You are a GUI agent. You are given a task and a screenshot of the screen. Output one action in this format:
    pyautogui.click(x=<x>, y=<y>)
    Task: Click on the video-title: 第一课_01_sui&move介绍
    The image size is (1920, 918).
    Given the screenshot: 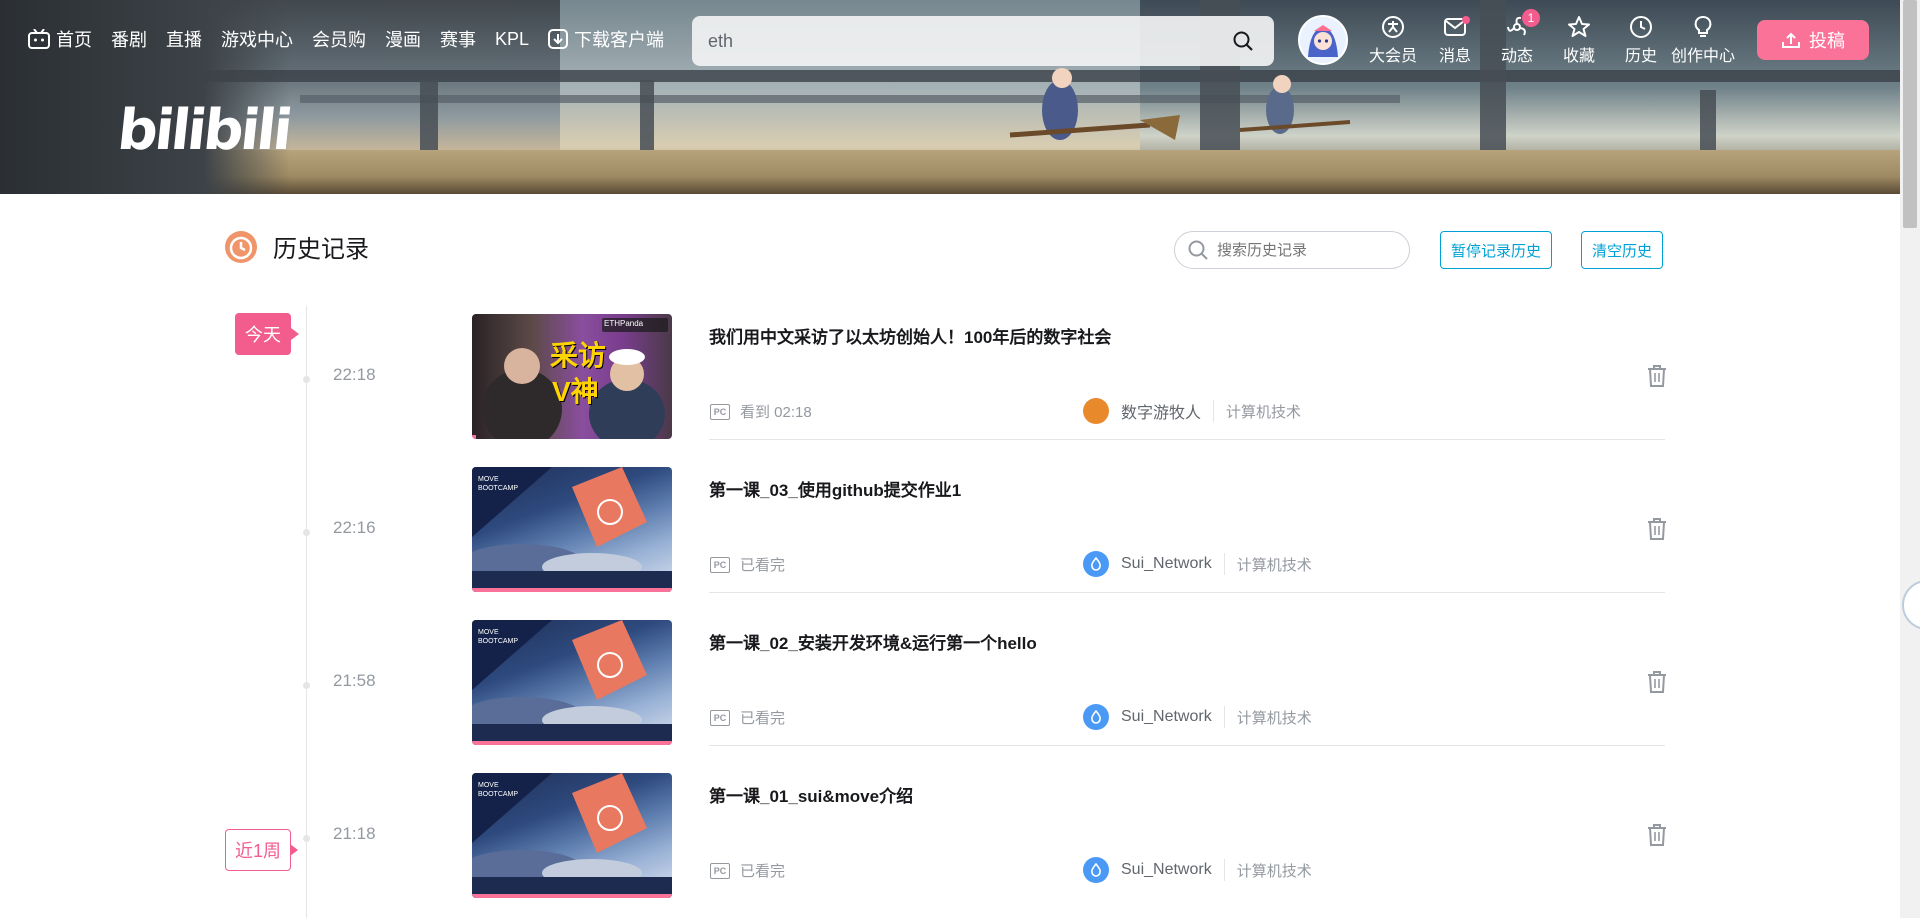 What is the action you would take?
    pyautogui.click(x=811, y=794)
    